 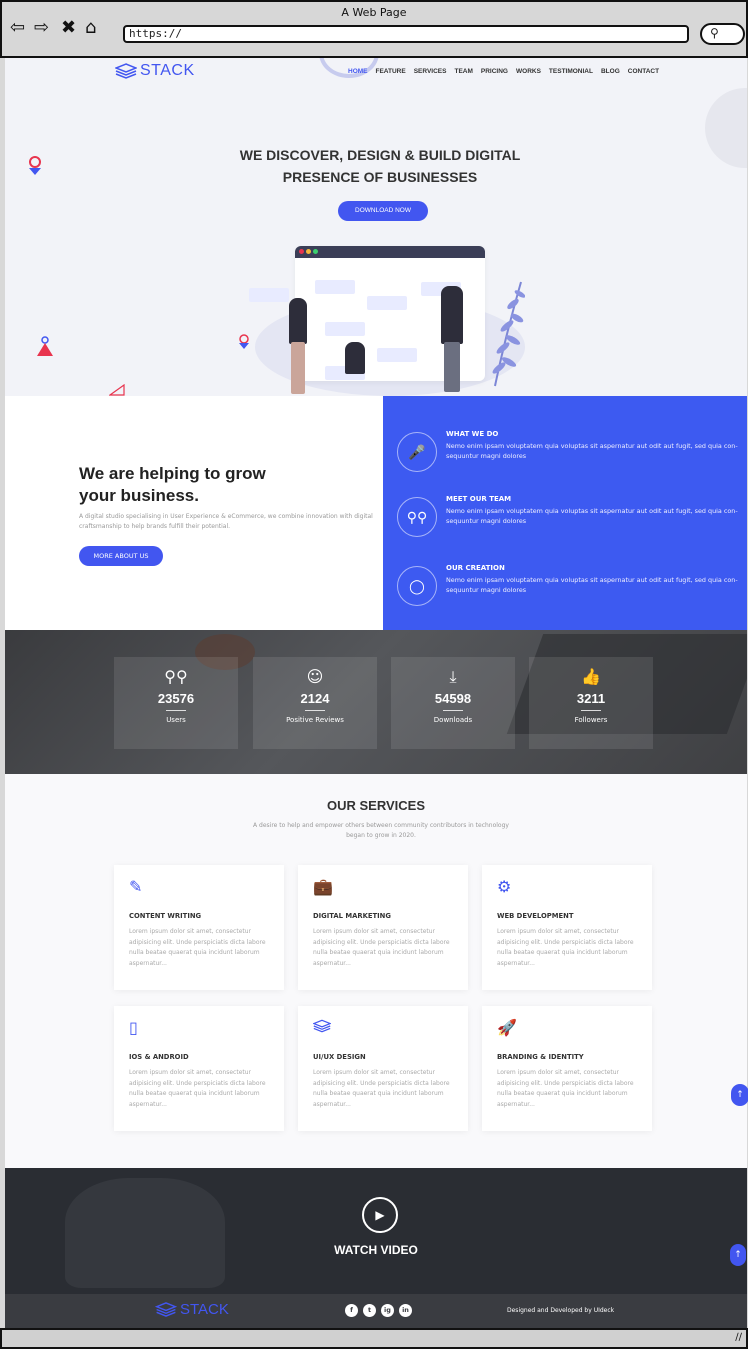 What do you see at coordinates (738, 1255) in the screenshot?
I see `scroll-to-top-button-footer: ↑` at bounding box center [738, 1255].